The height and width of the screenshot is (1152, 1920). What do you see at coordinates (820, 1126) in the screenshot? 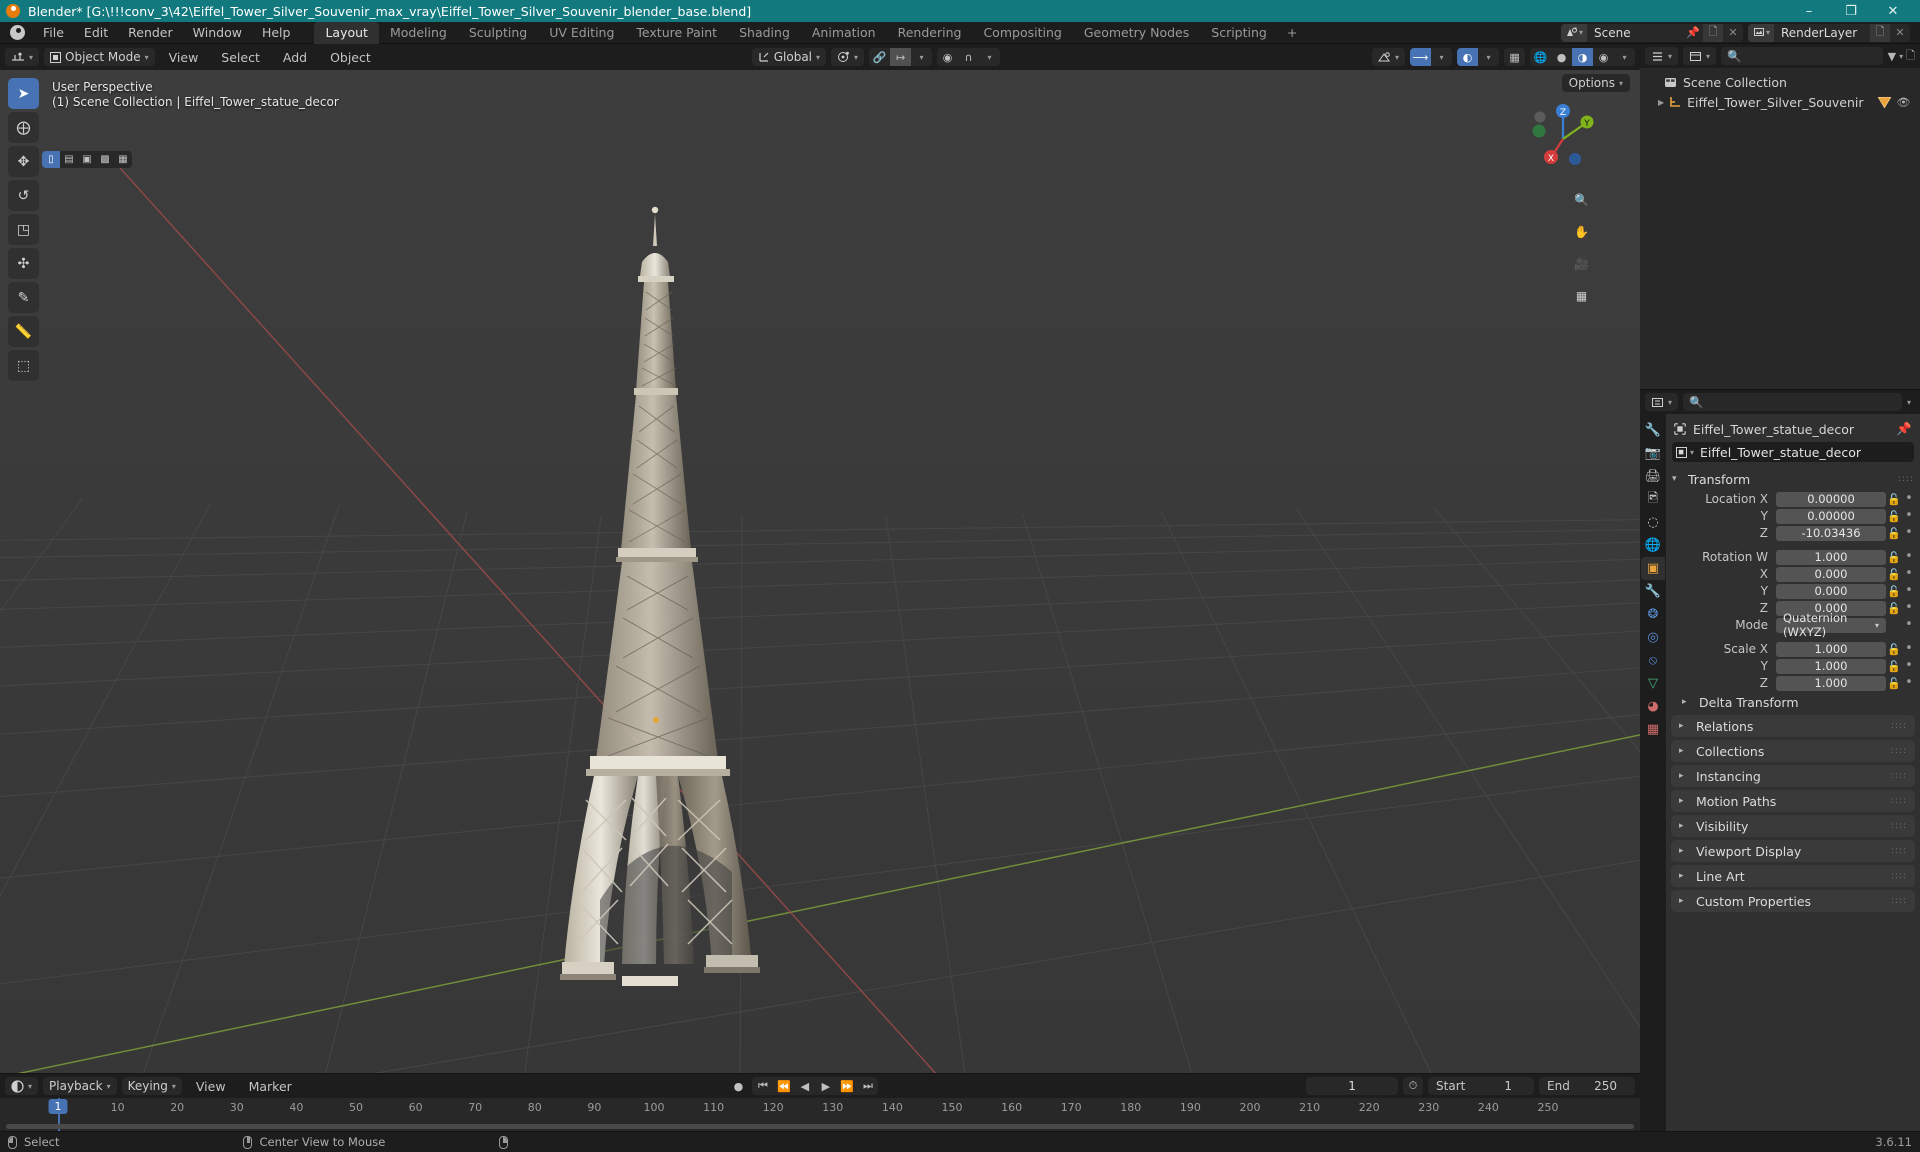
I see `timeline-scrollbar` at bounding box center [820, 1126].